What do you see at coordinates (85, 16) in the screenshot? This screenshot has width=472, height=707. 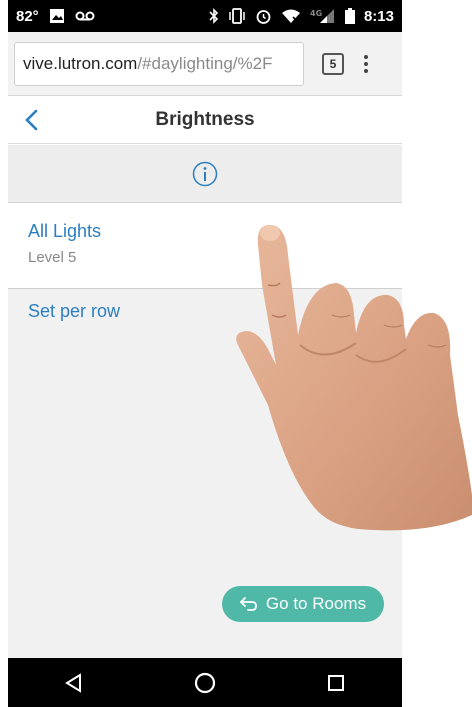 I see `voicemail-icon` at bounding box center [85, 16].